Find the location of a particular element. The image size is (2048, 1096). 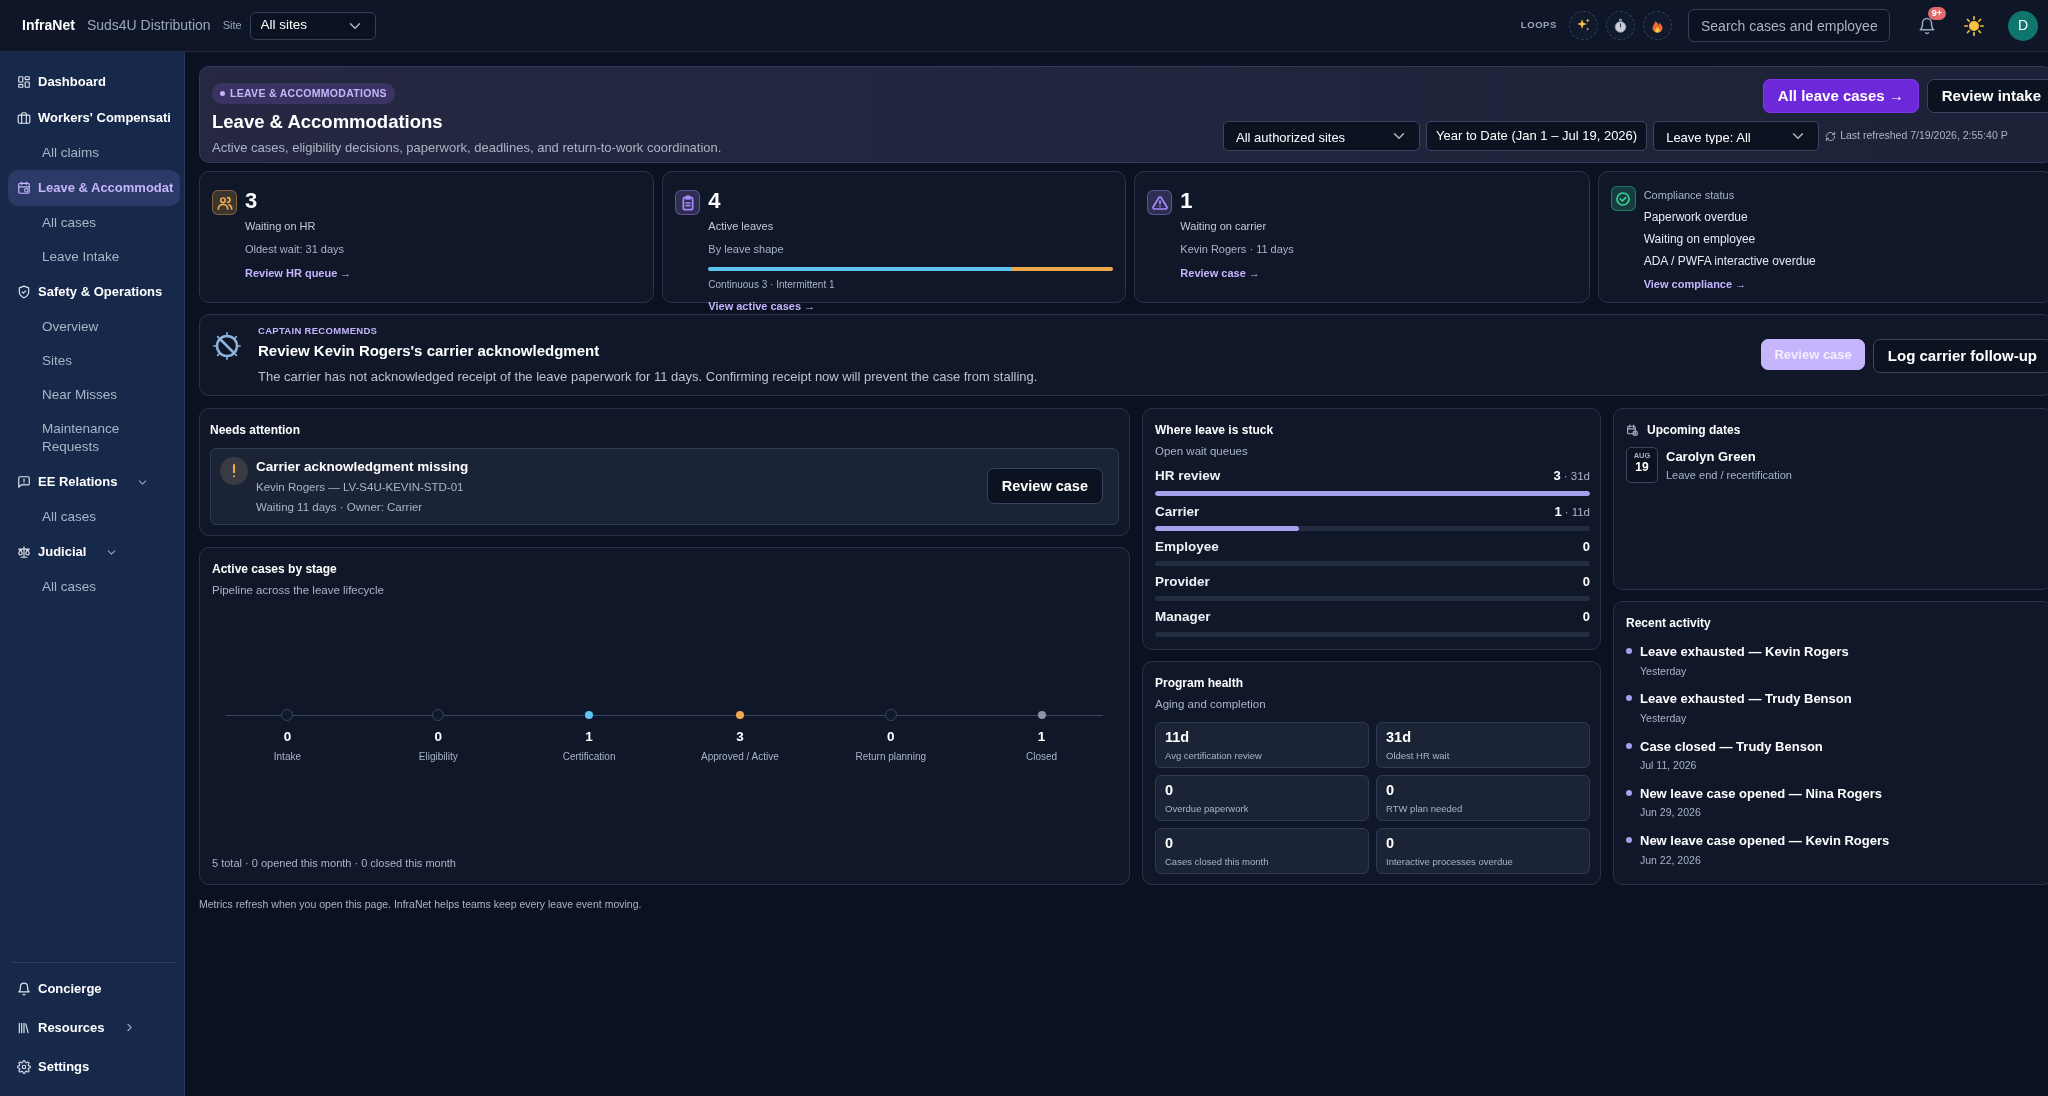

header-button: All leave cases → is located at coordinates (1840, 96).